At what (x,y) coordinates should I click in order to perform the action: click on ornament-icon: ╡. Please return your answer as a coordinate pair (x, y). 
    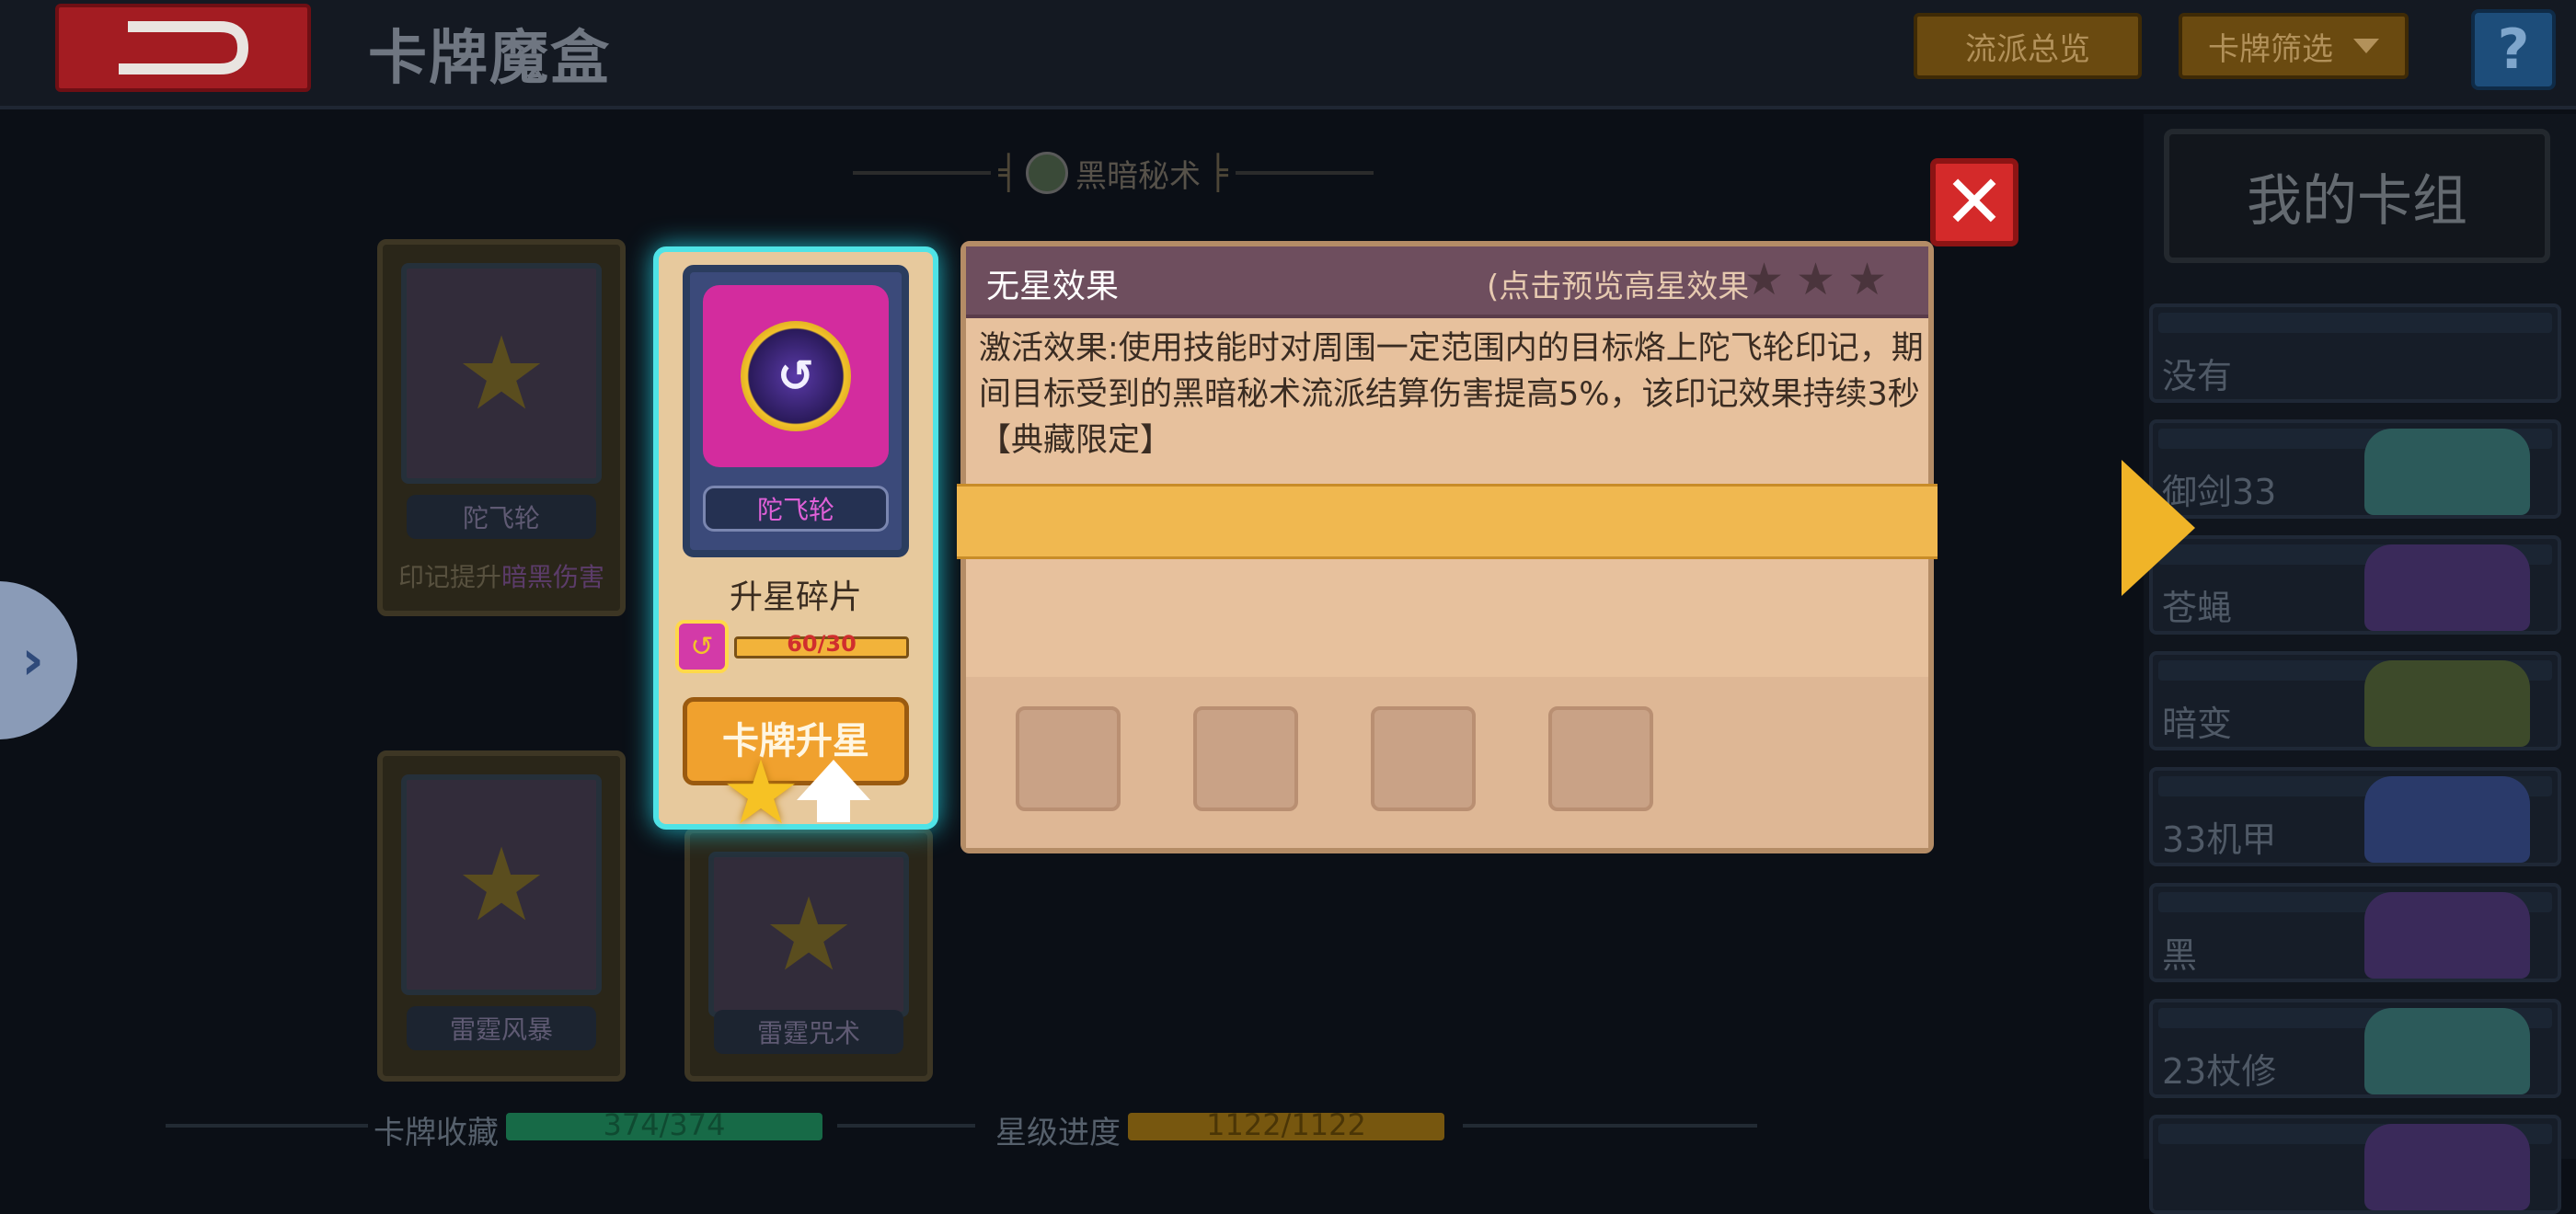
    Looking at the image, I should click on (1008, 173).